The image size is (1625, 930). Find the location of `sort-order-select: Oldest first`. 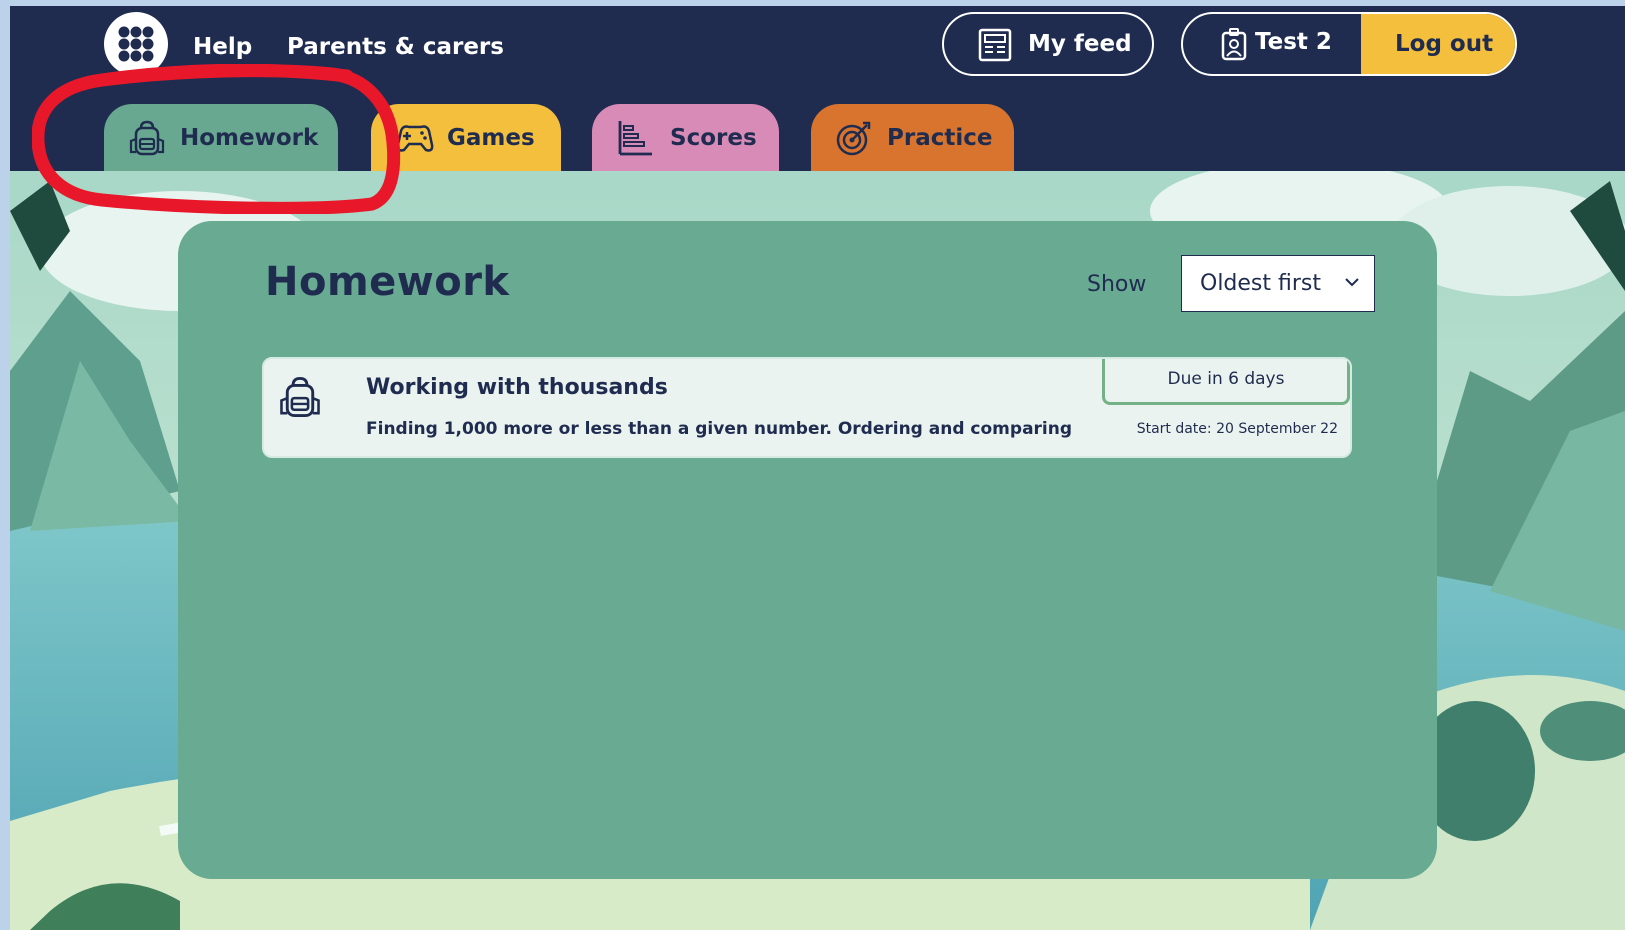

sort-order-select: Oldest first is located at coordinates (1278, 283).